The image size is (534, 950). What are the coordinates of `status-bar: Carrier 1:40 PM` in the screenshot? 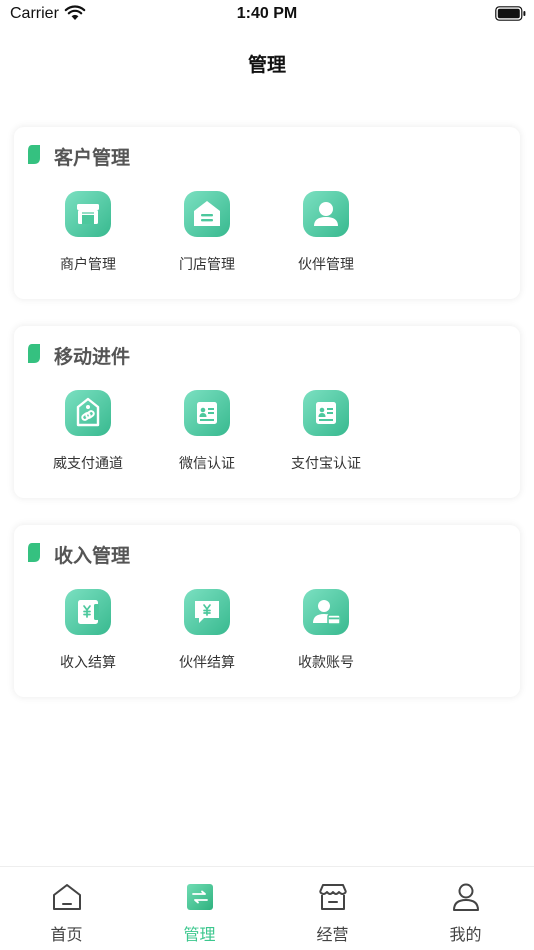 It's located at (267, 14).